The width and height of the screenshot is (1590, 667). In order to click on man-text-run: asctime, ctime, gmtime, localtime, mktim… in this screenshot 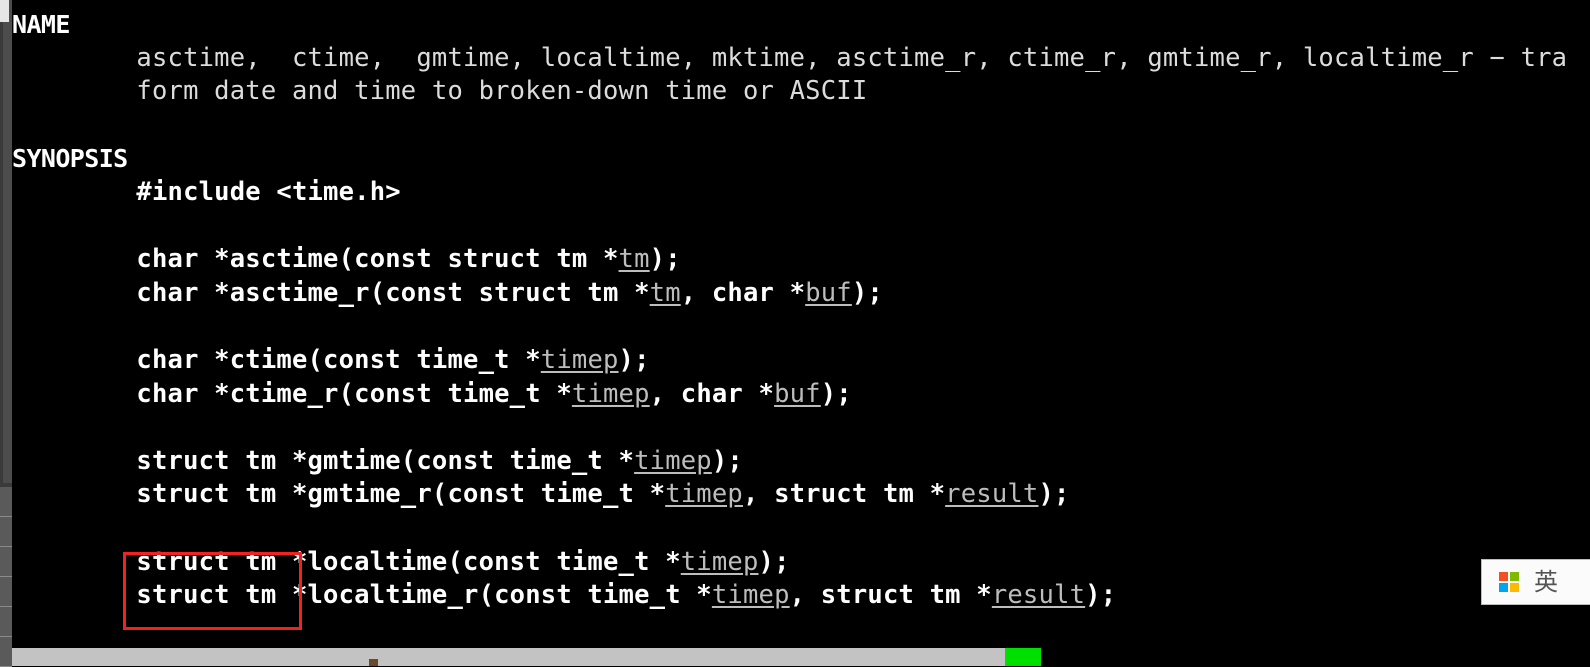, I will do `click(790, 57)`.